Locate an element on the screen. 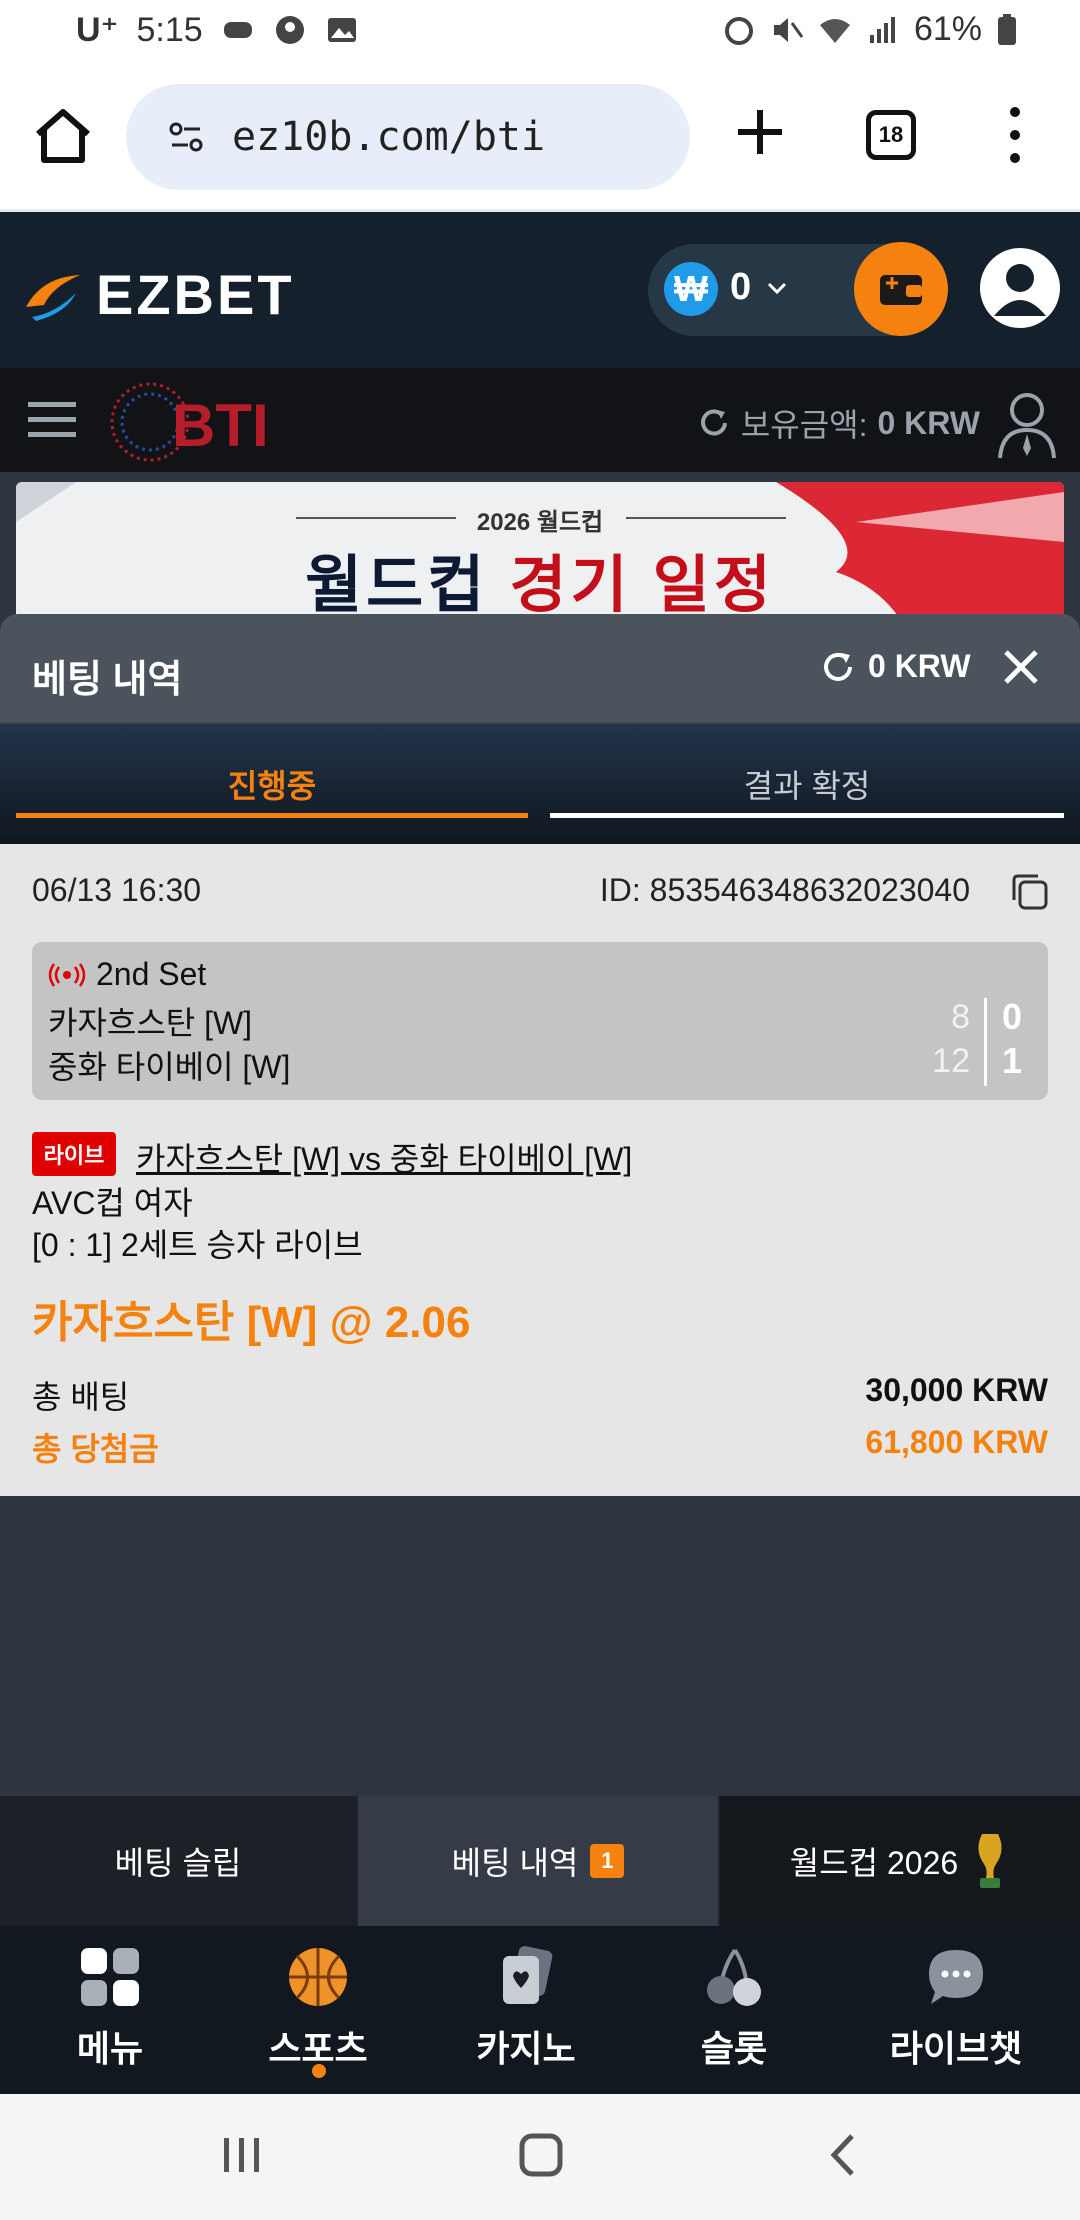  bti-bar: BTI 보유금액: 0 KRW is located at coordinates (540, 420).